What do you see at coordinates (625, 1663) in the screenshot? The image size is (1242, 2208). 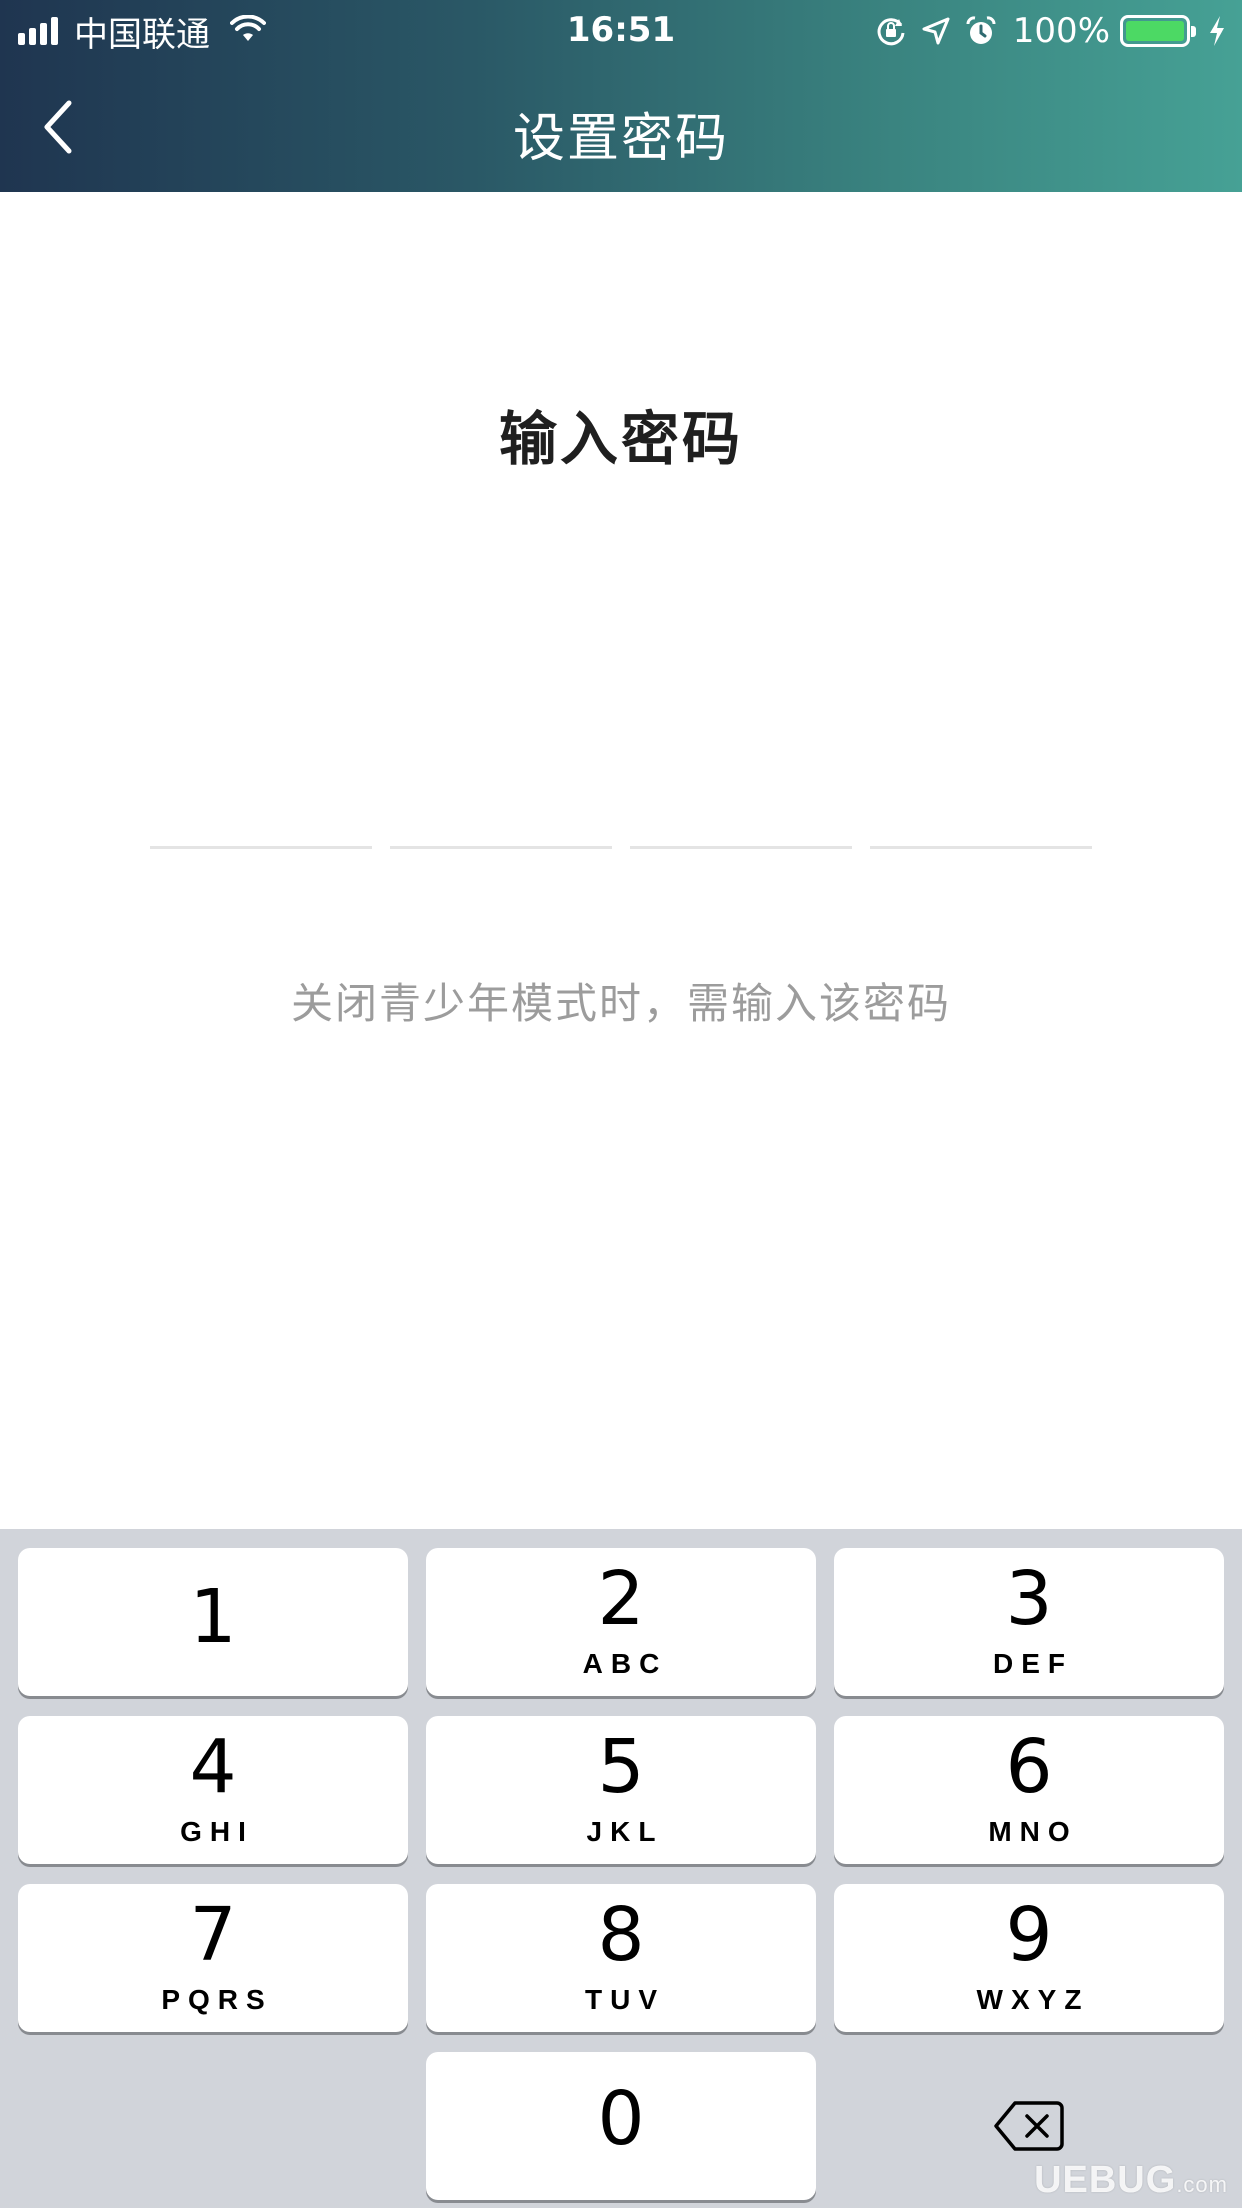 I see `key-letters: ABC` at bounding box center [625, 1663].